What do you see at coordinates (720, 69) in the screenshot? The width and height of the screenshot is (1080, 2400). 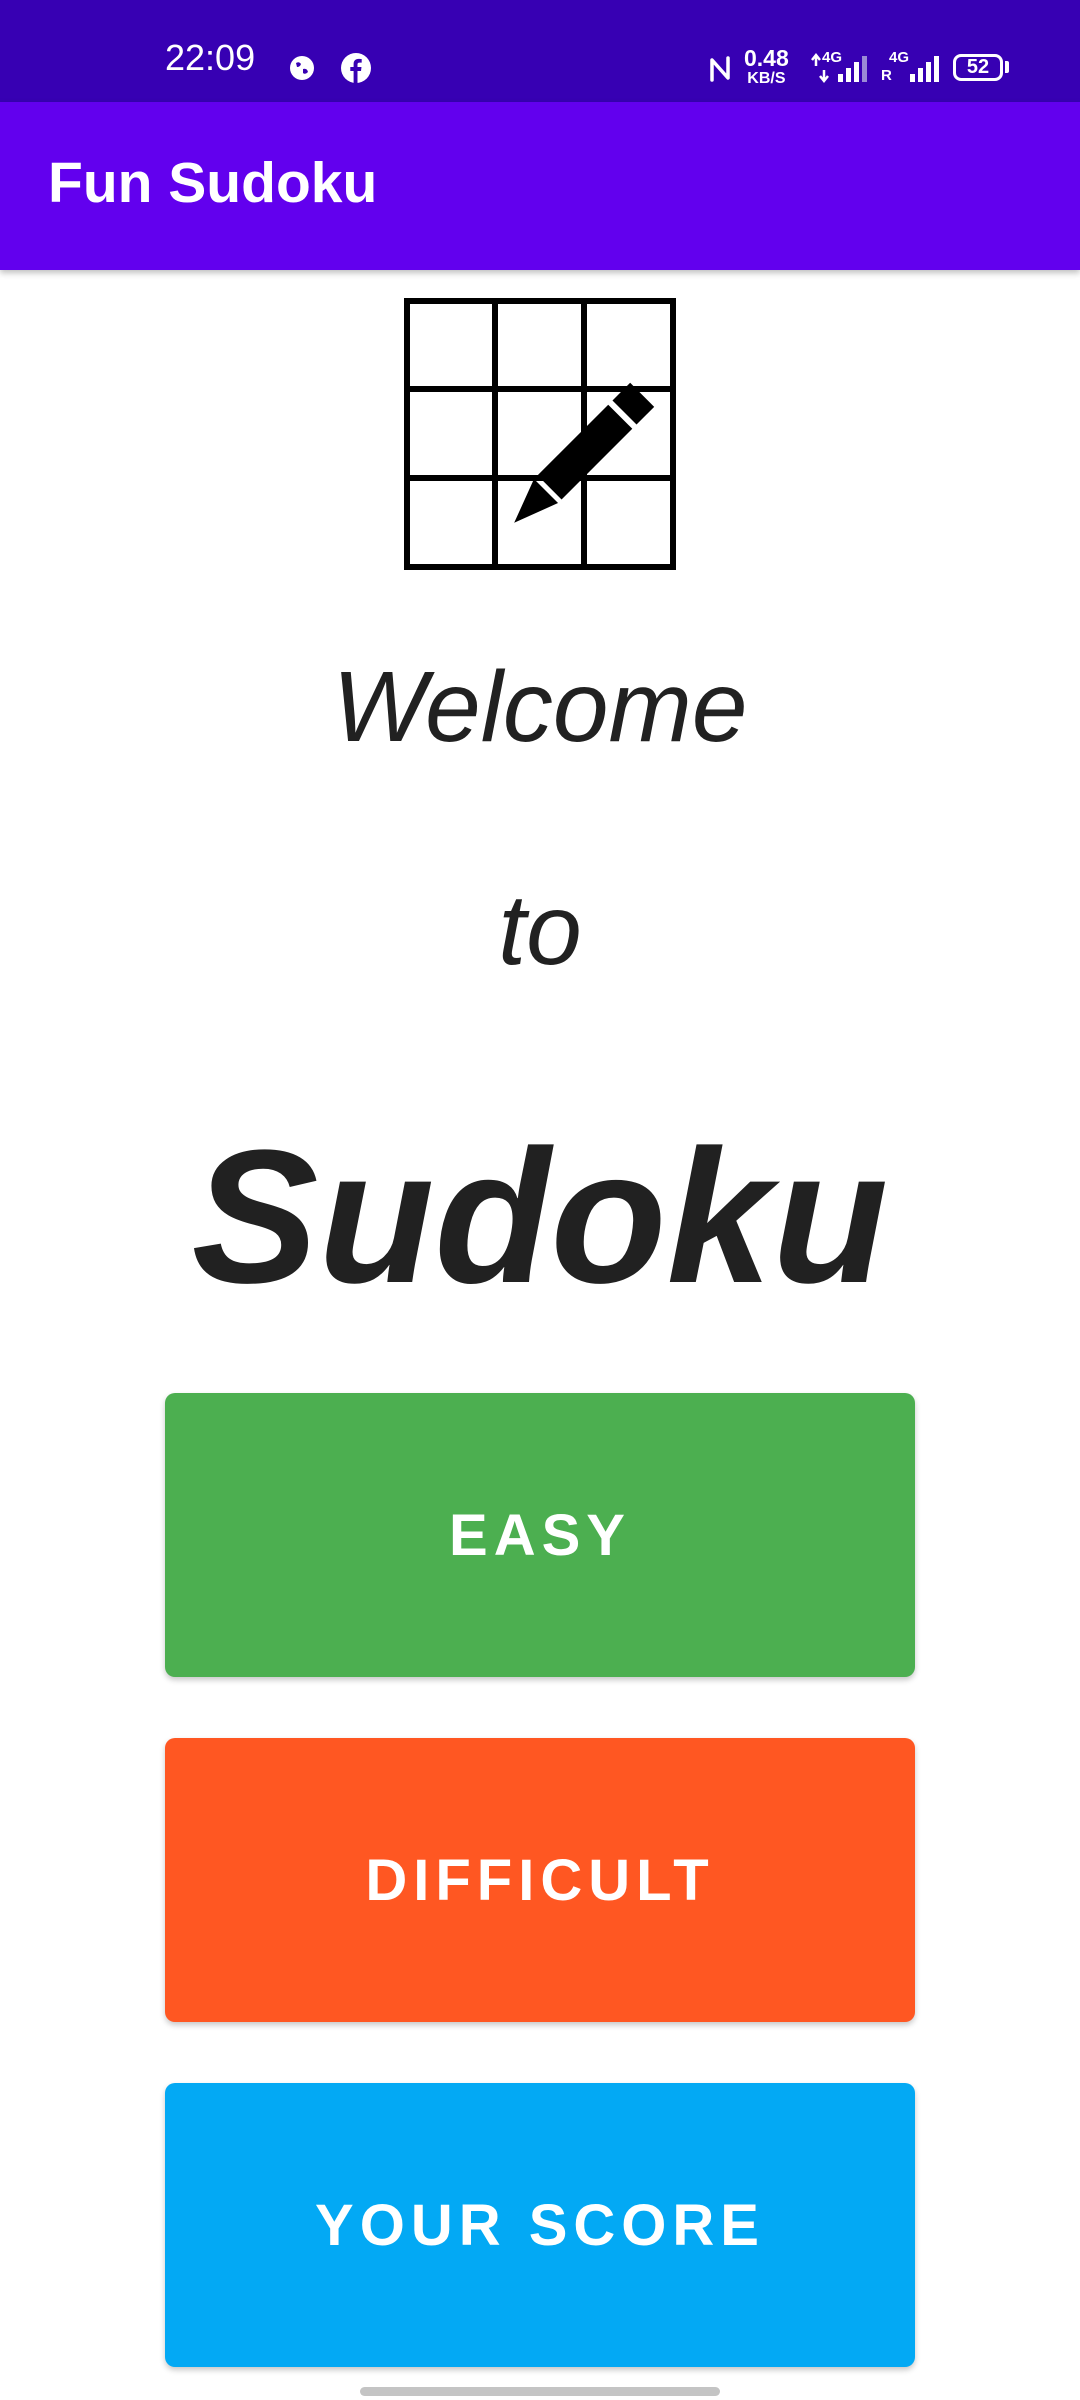 I see `nfc-icon` at bounding box center [720, 69].